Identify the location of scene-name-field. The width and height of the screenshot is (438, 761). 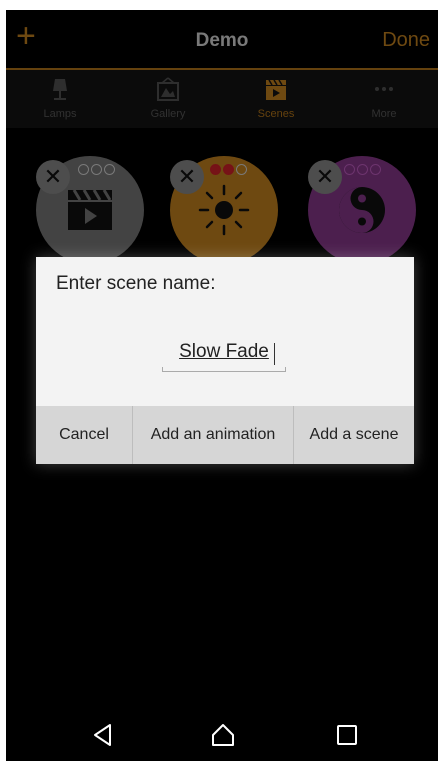
(224, 355).